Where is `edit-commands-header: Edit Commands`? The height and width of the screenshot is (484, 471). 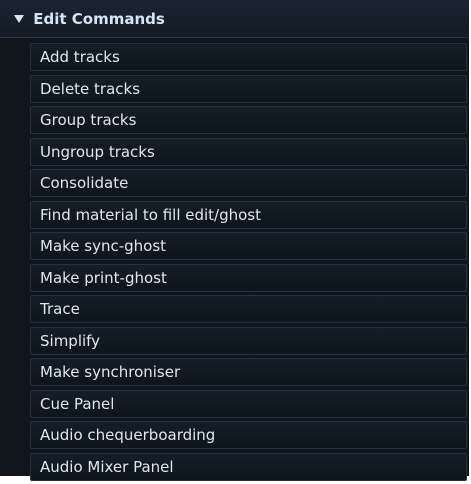
edit-commands-header: Edit Commands is located at coordinates (234, 19).